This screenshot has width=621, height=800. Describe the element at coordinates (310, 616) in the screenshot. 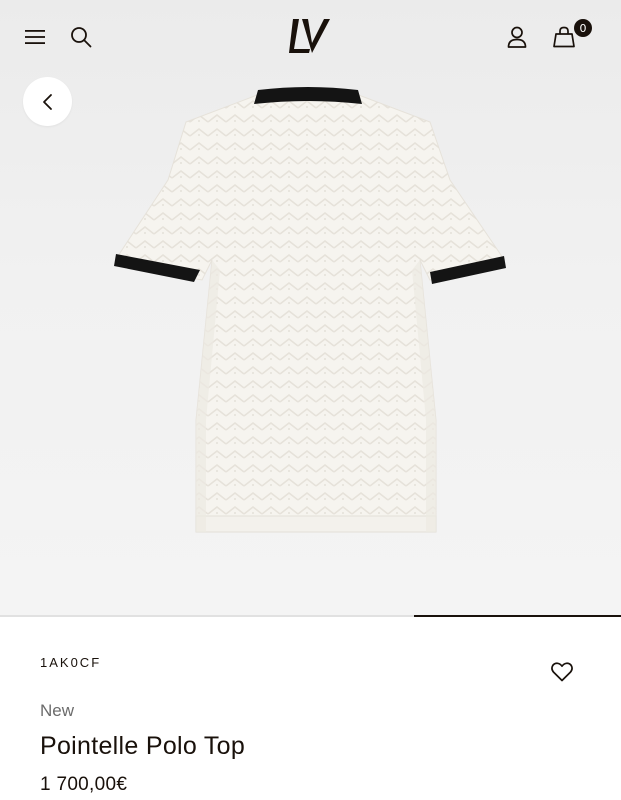

I see `carousel-progress` at that location.